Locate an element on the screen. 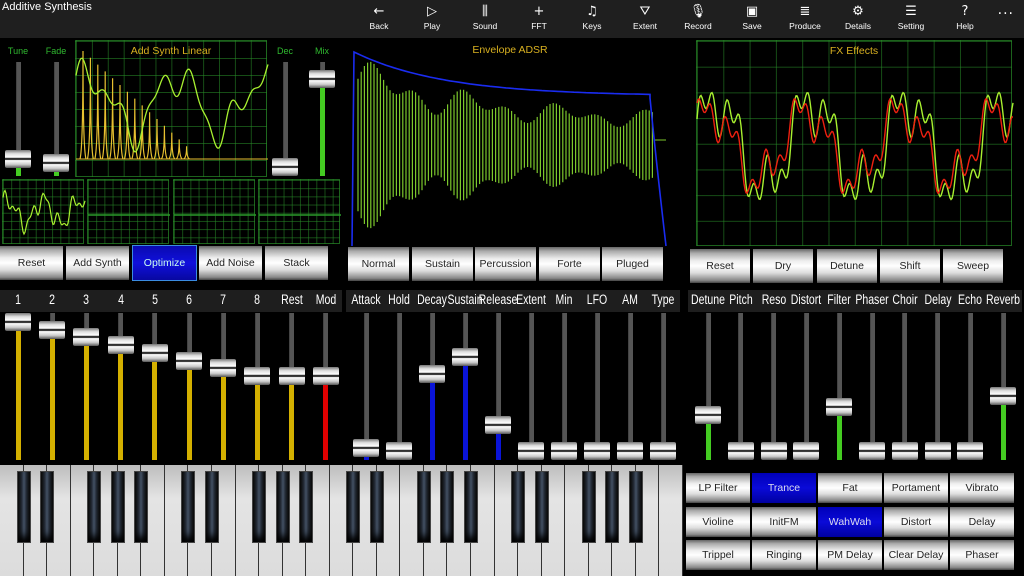 The width and height of the screenshot is (1024, 576). fx-slider-detune is located at coordinates (708, 386).